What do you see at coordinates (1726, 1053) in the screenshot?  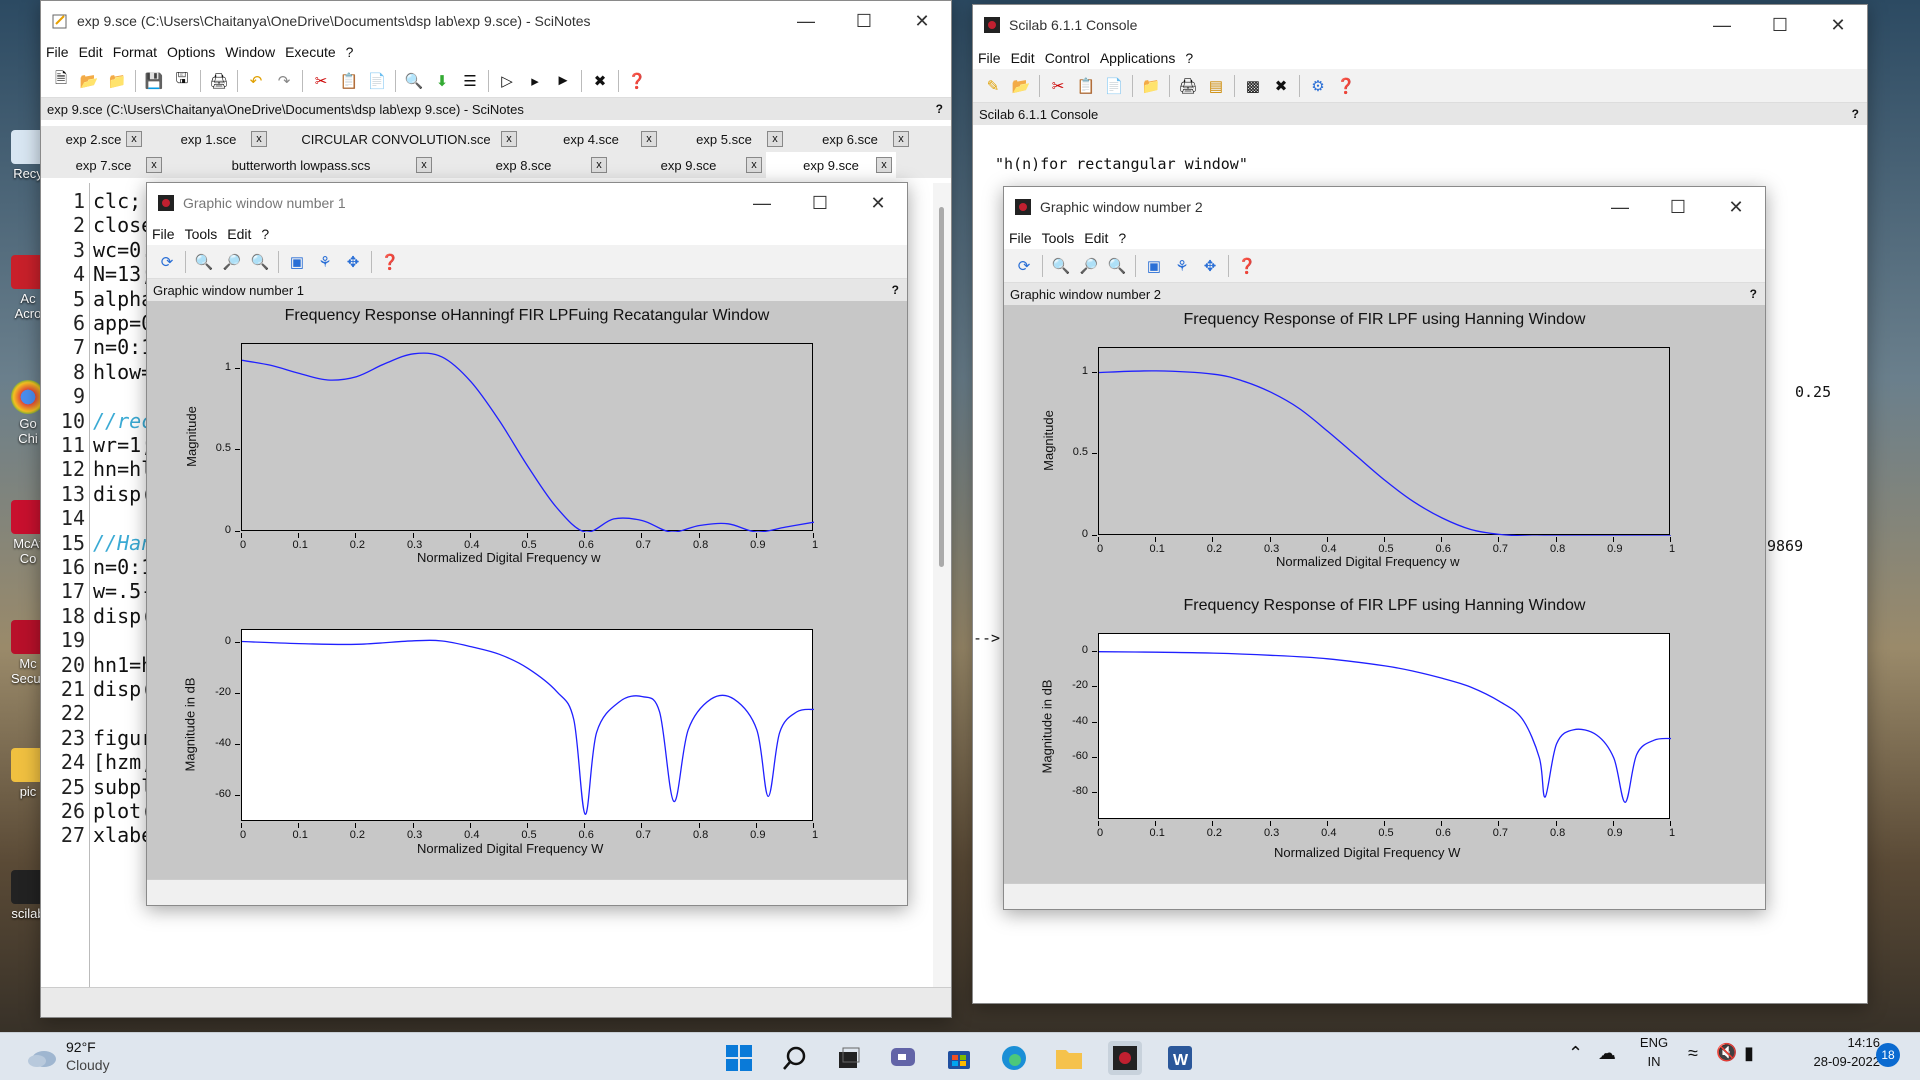 I see `volume-muted-icon: 🔇` at bounding box center [1726, 1053].